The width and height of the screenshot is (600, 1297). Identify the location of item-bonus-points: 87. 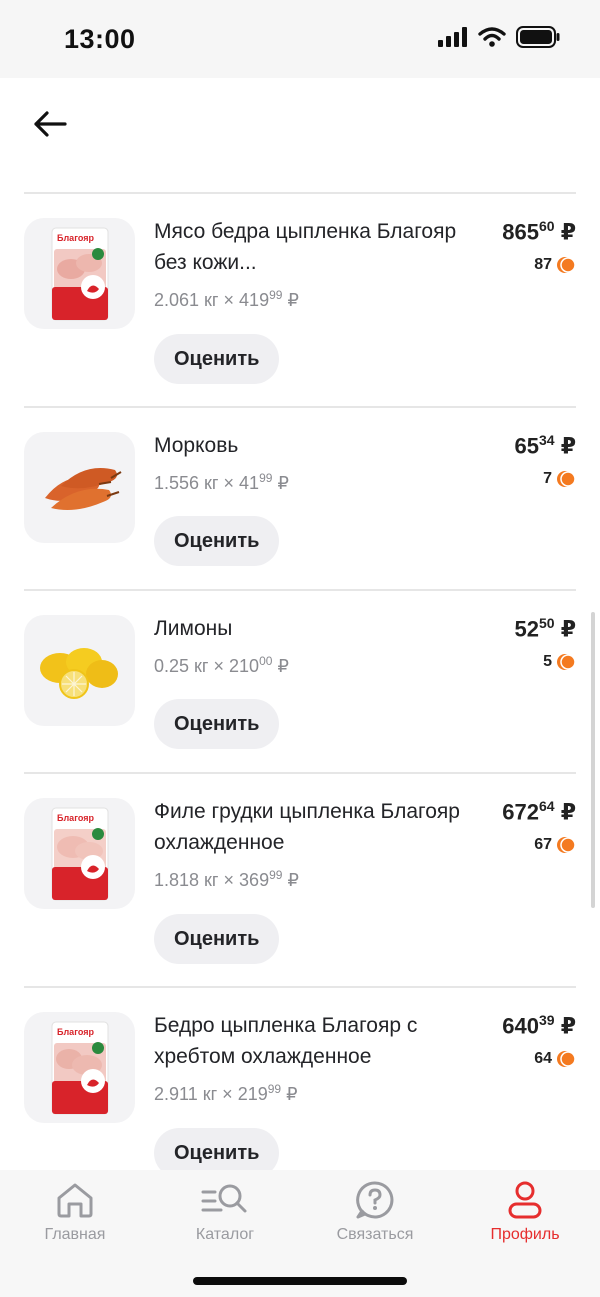
(555, 265).